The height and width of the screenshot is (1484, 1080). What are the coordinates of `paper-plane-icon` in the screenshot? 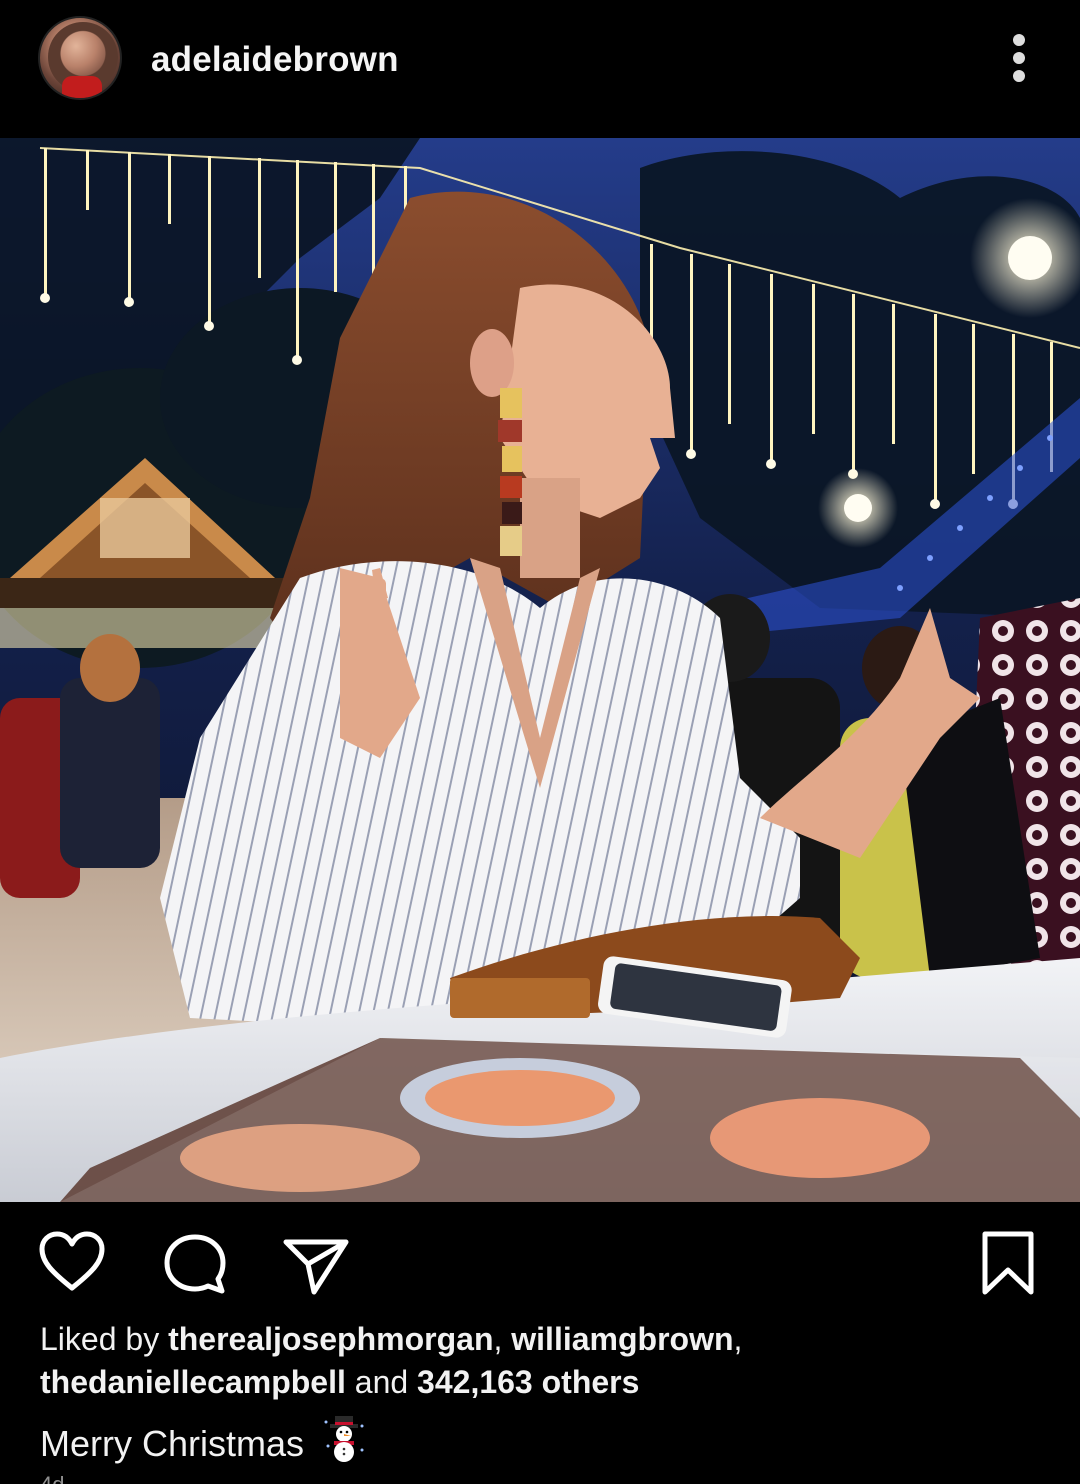 It's located at (316, 1266).